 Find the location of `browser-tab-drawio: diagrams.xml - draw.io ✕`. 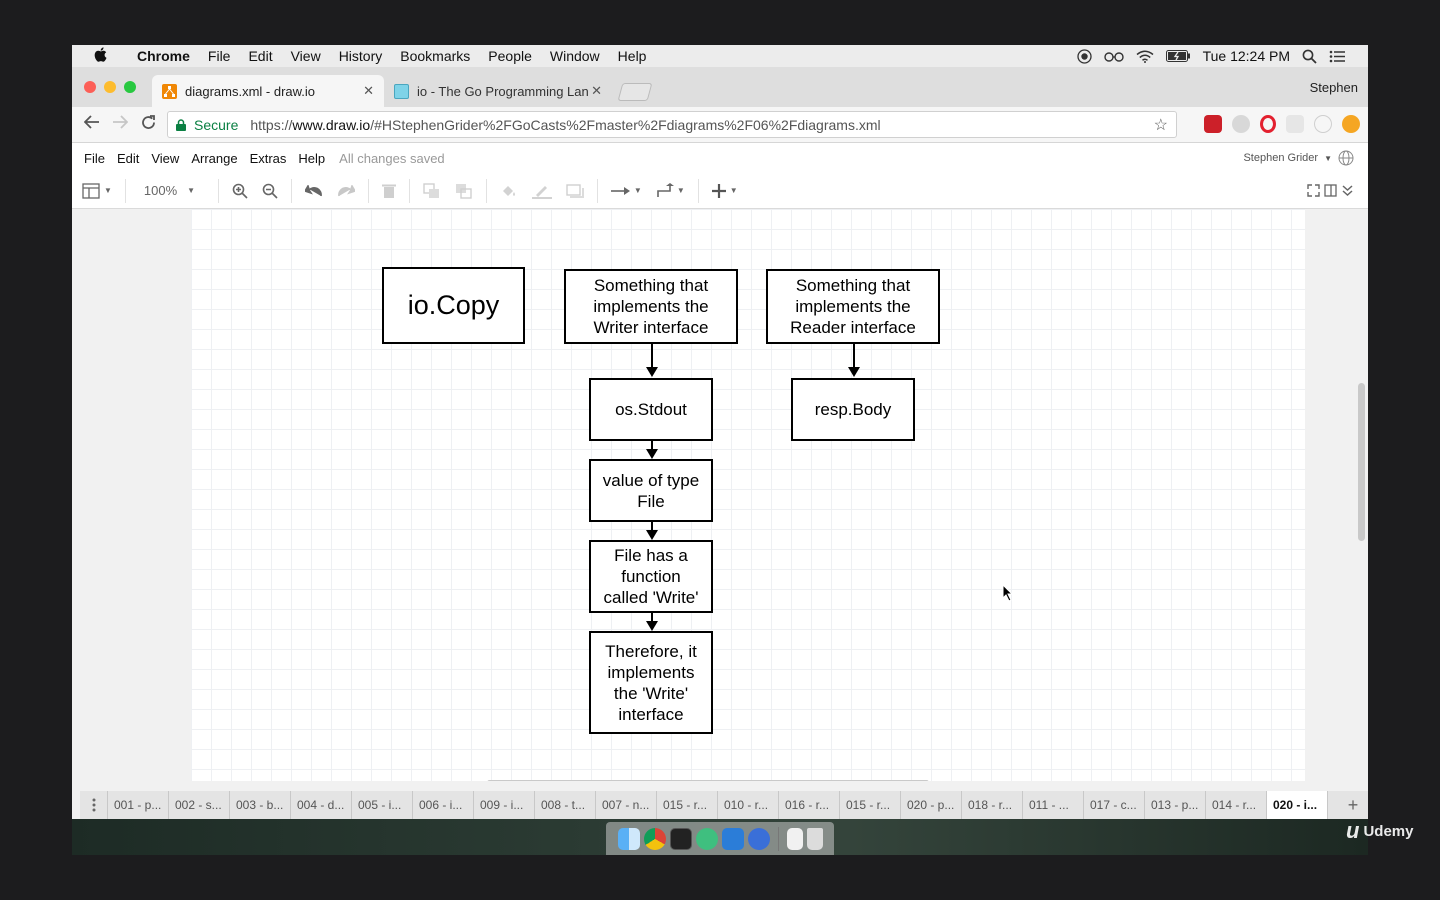

browser-tab-drawio: diagrams.xml - draw.io ✕ is located at coordinates (268, 91).